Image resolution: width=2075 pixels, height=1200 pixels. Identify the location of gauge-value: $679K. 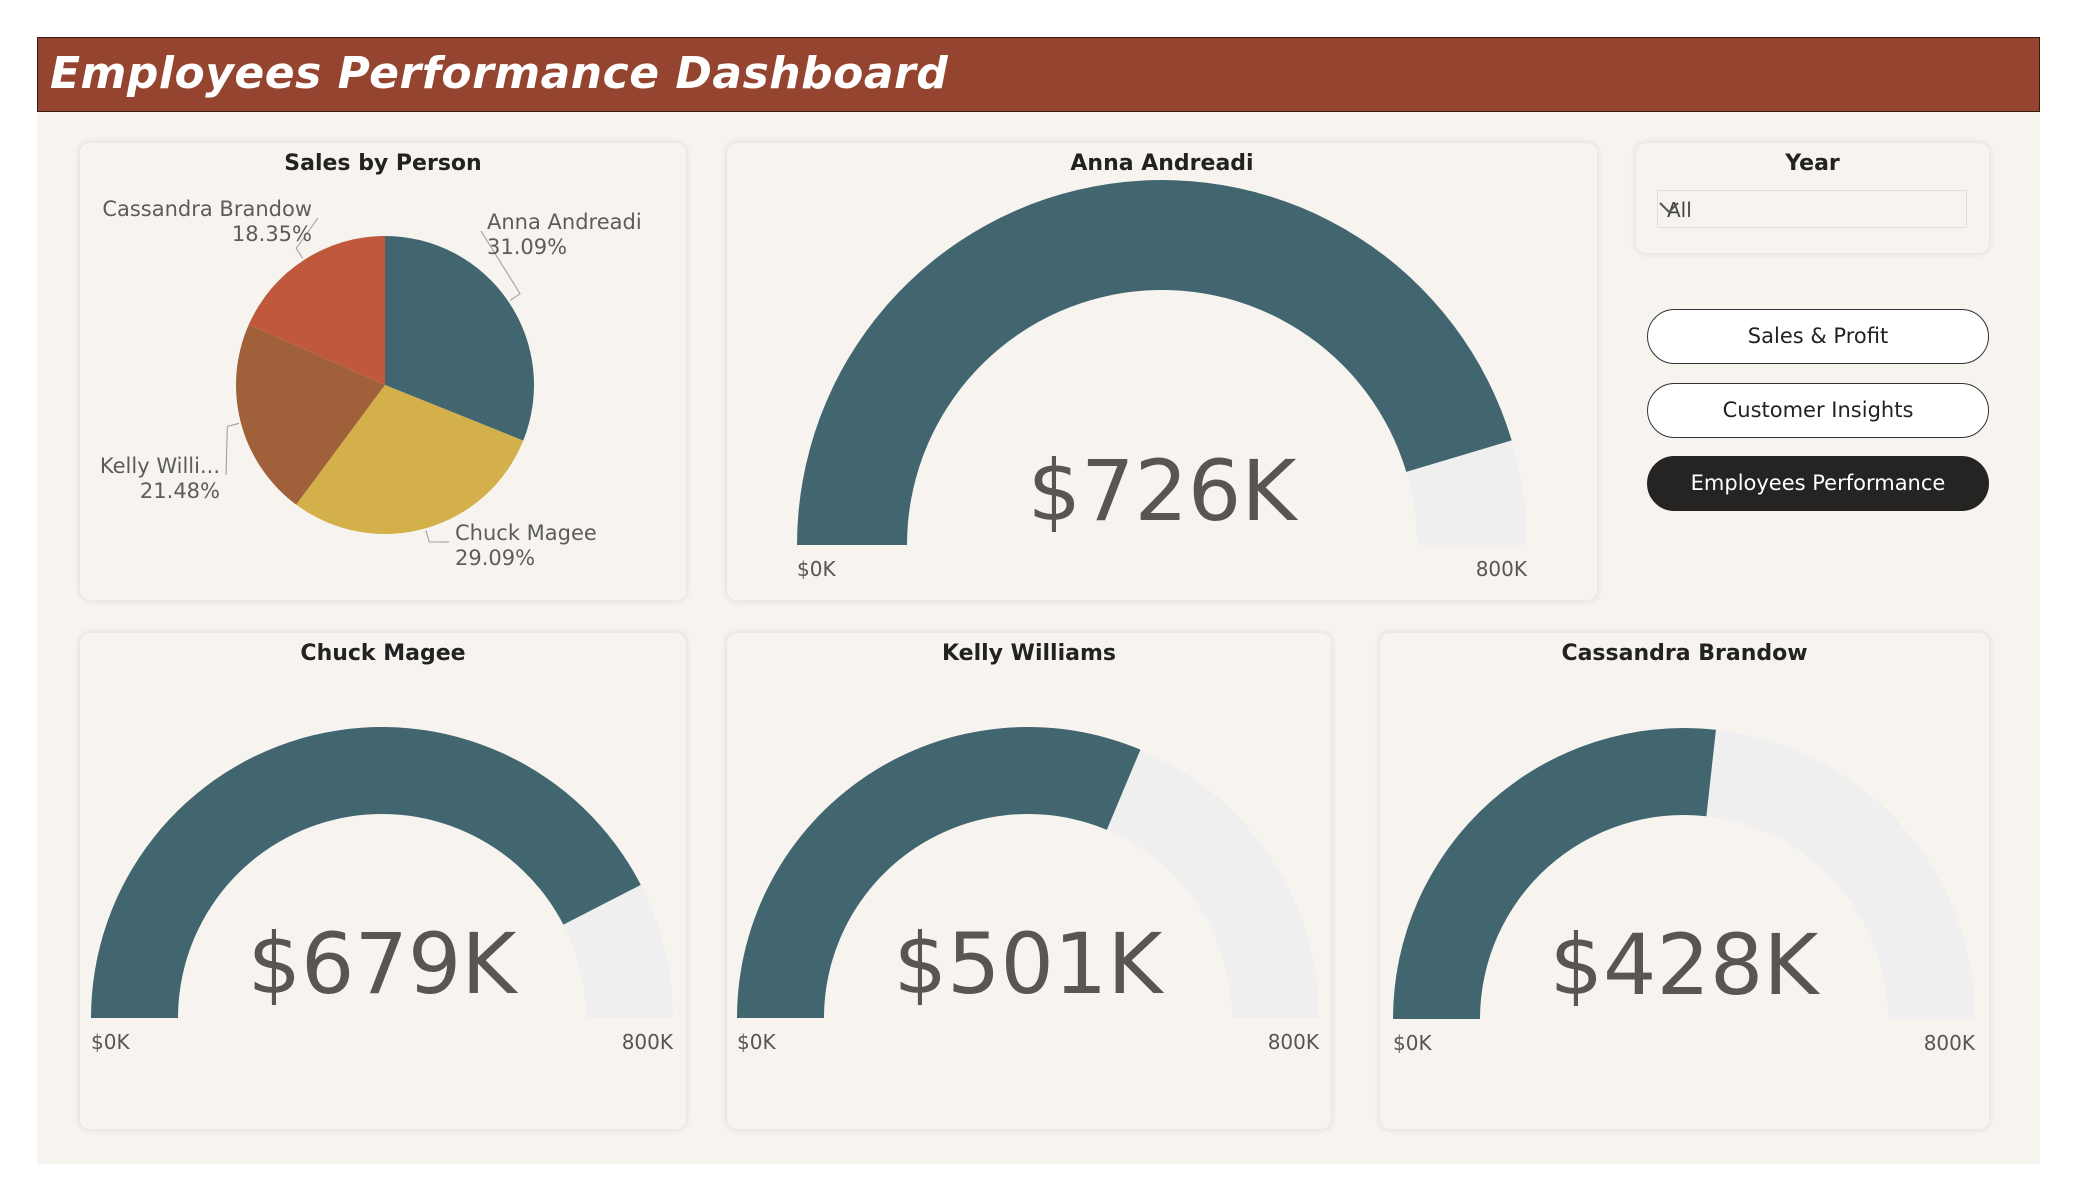
(383, 964).